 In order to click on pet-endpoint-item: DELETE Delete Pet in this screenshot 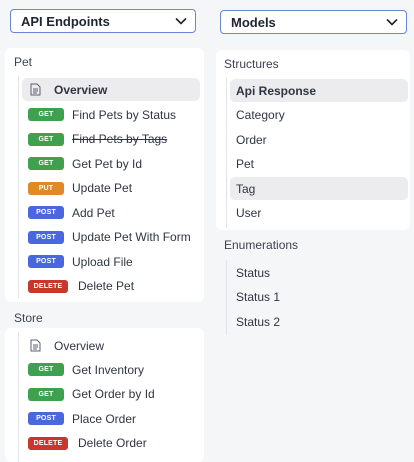, I will do `click(111, 286)`.